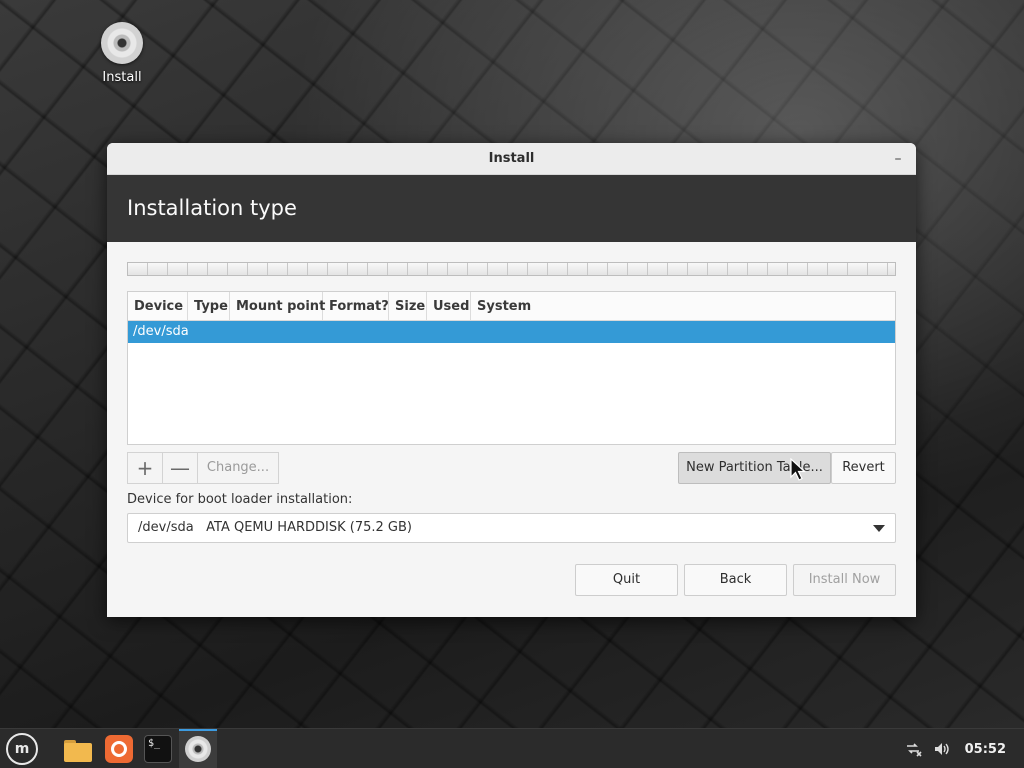  I want to click on terminal-glyph: $_, so click(158, 749).